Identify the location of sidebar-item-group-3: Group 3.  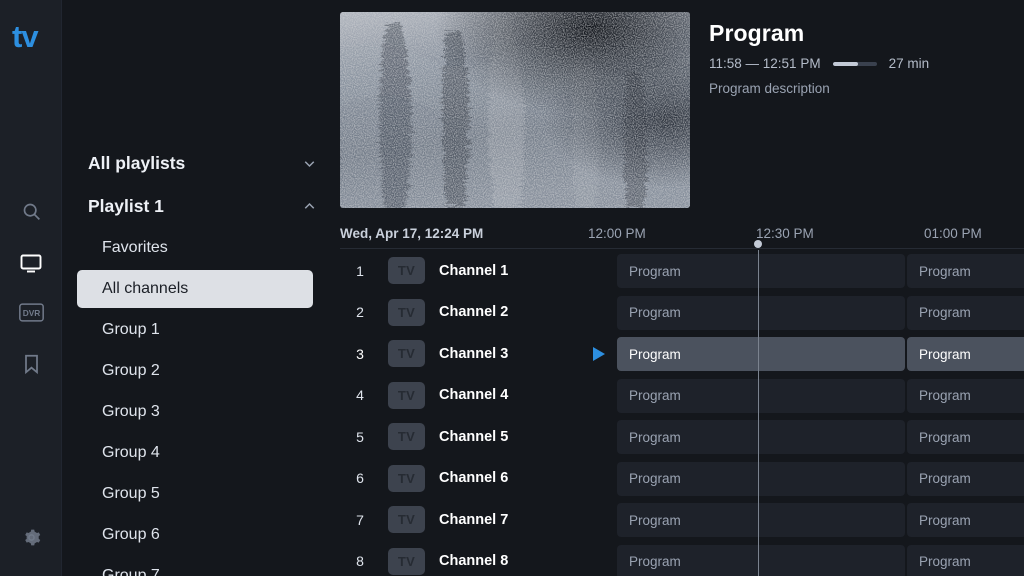
(195, 412).